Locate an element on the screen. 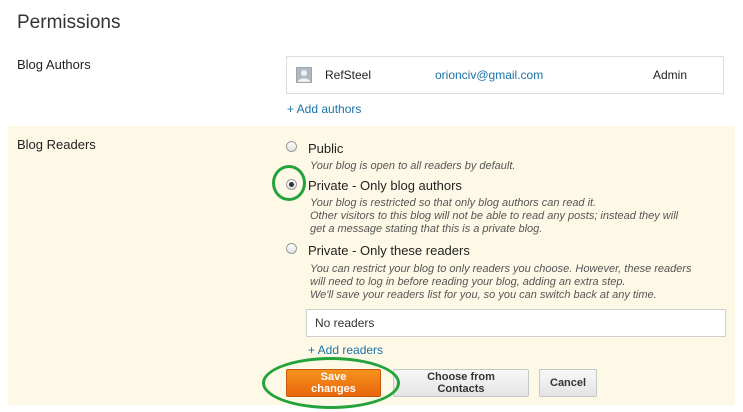  public-option-label: Public is located at coordinates (325, 148).